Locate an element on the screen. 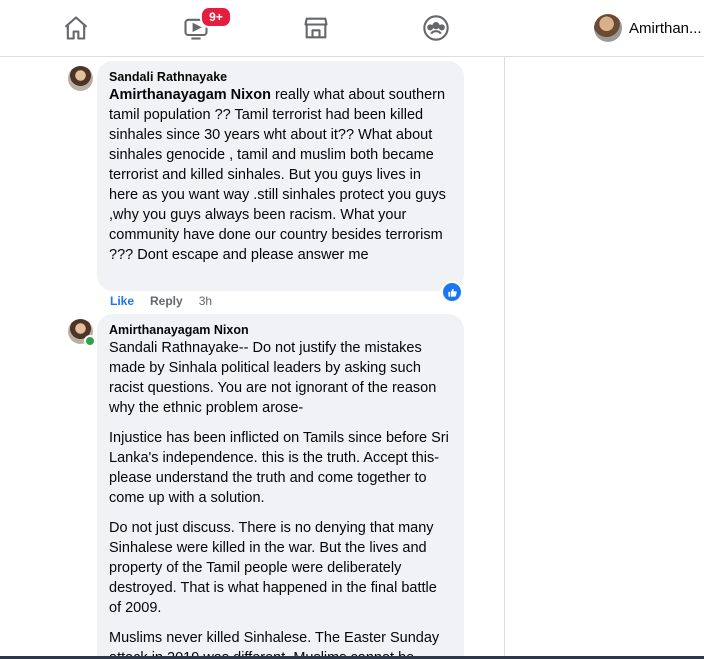 This screenshot has width=704, height=659. profile-avatar is located at coordinates (608, 28).